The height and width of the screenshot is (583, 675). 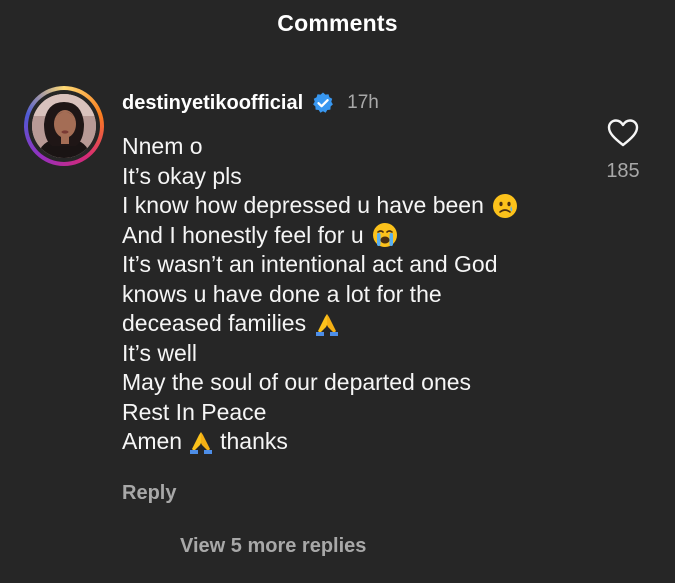 I want to click on page-title: Comments, so click(x=337, y=23).